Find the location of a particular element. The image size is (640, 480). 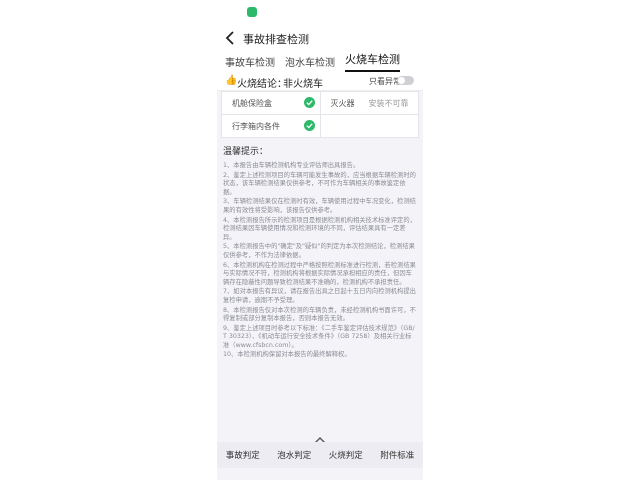

only-abnormal-toggle is located at coordinates (405, 80).